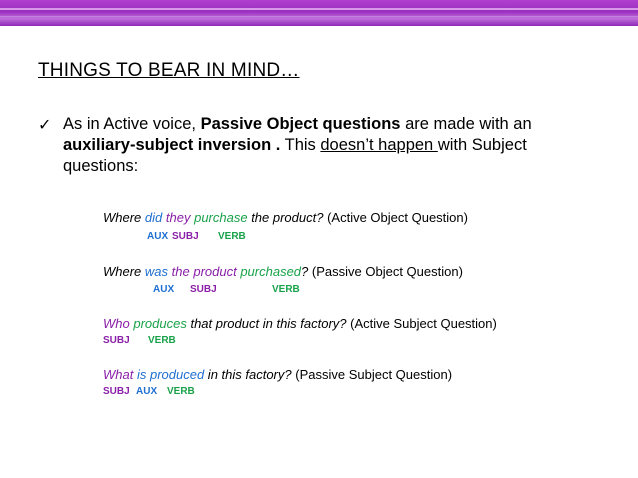  I want to click on example-word: in this factory?, so click(248, 374).